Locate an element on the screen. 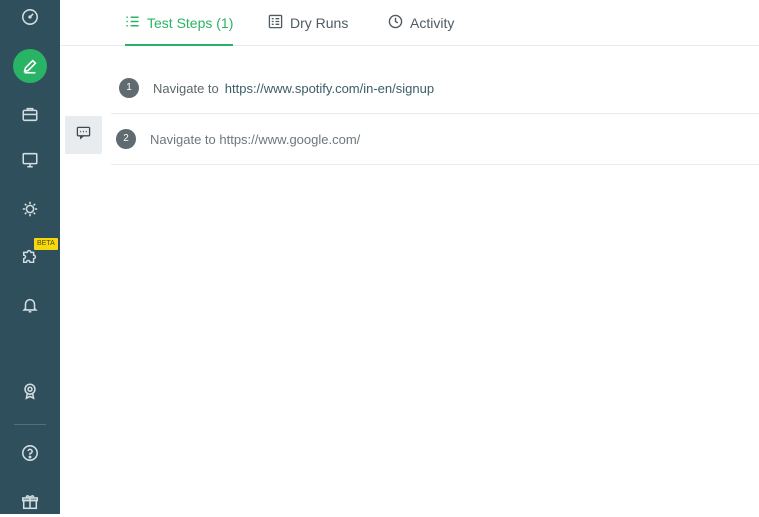  clock-icon is located at coordinates (395, 23).